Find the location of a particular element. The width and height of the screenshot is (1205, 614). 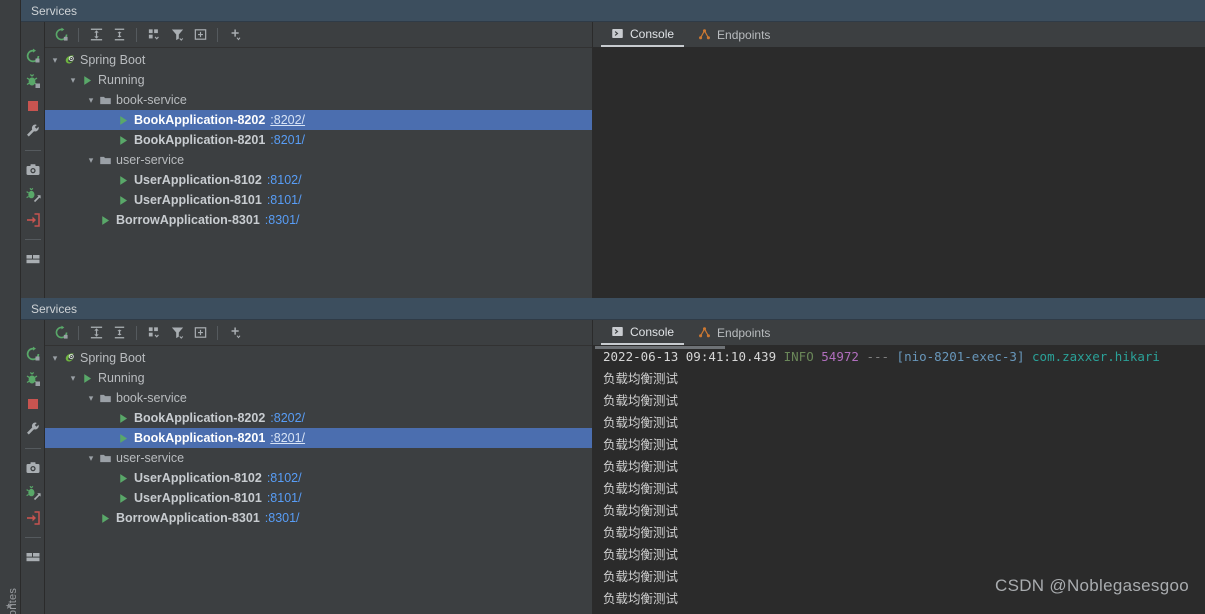

folder-icon is located at coordinates (105, 458).